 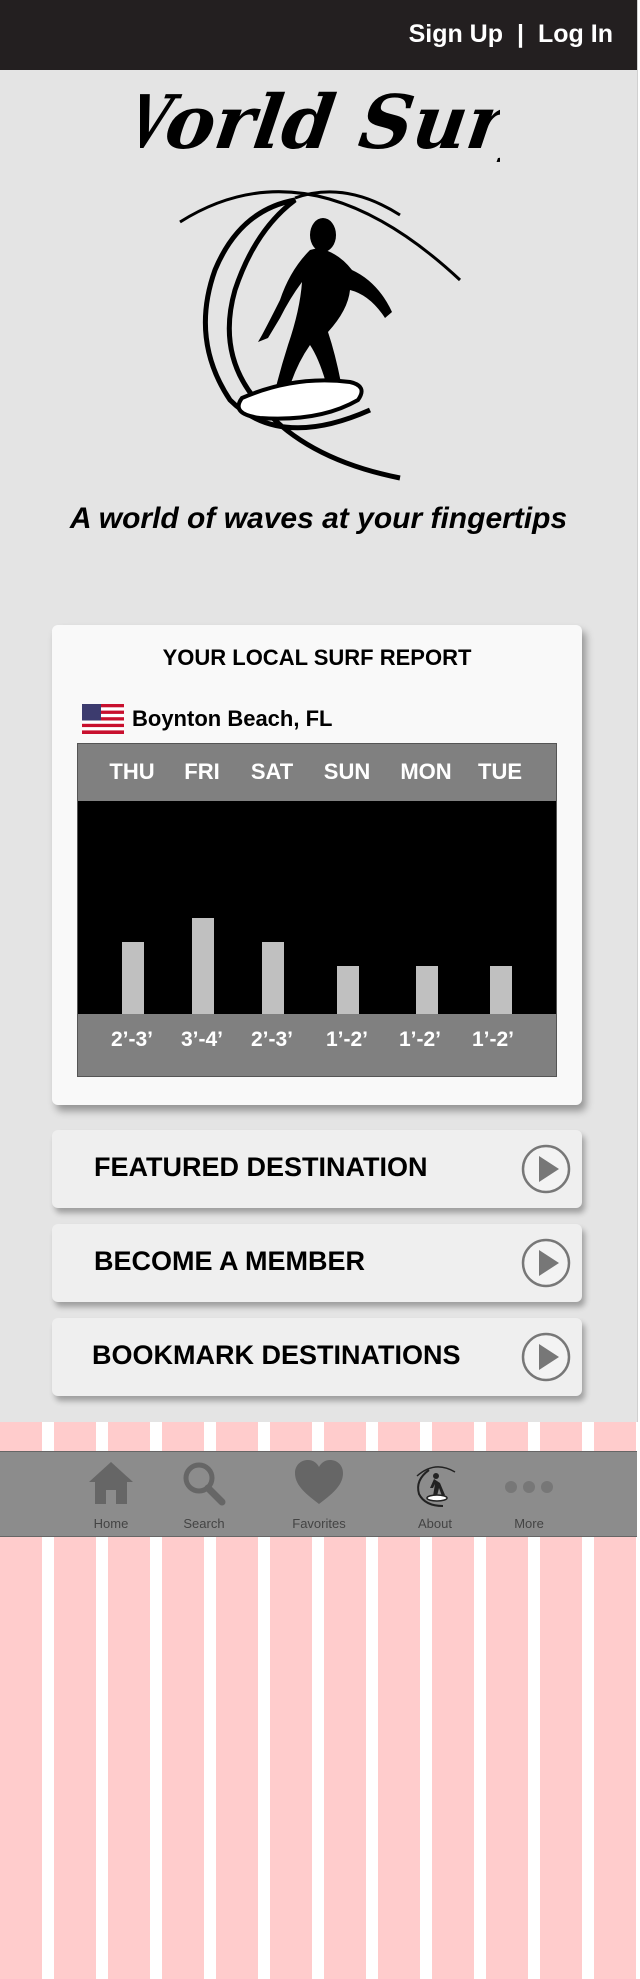 What do you see at coordinates (318, 518) in the screenshot?
I see `tagline: A world of waves at your fingertips` at bounding box center [318, 518].